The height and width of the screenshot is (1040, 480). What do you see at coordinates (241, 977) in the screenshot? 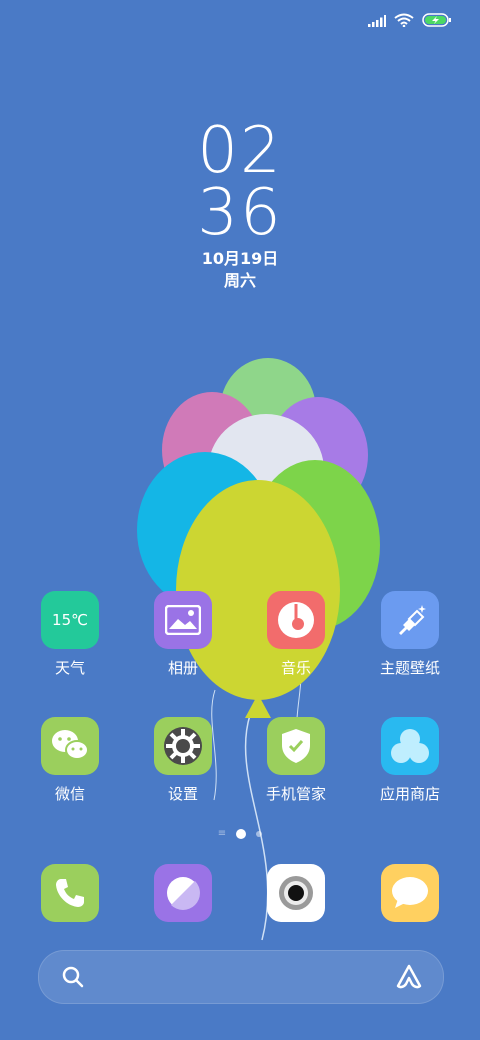
I see `search-bar` at bounding box center [241, 977].